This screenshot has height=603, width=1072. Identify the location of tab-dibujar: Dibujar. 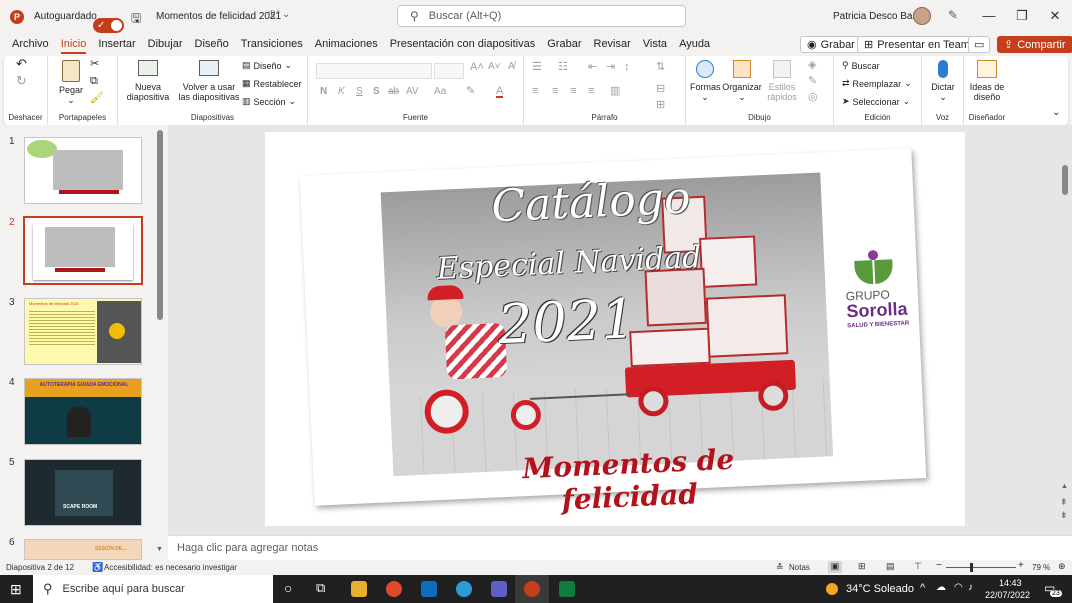
(165, 44).